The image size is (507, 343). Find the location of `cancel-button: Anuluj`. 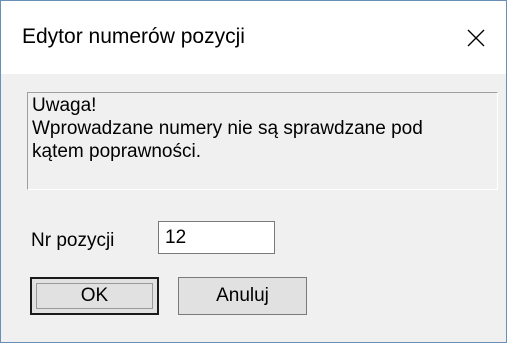

cancel-button: Anuluj is located at coordinates (242, 296).